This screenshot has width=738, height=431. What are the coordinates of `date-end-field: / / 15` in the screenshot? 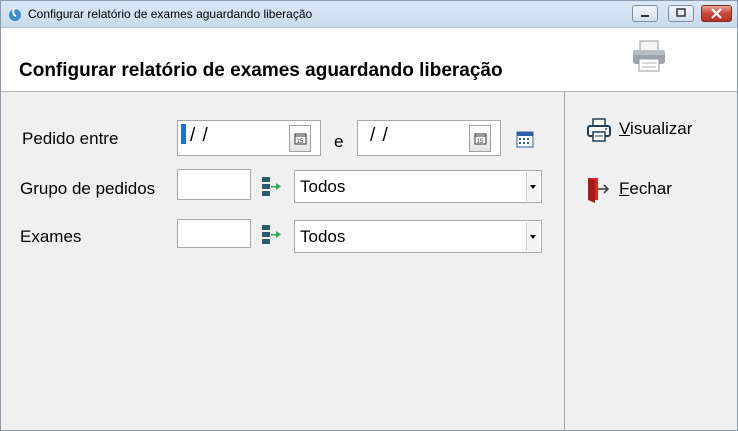 It's located at (429, 138).